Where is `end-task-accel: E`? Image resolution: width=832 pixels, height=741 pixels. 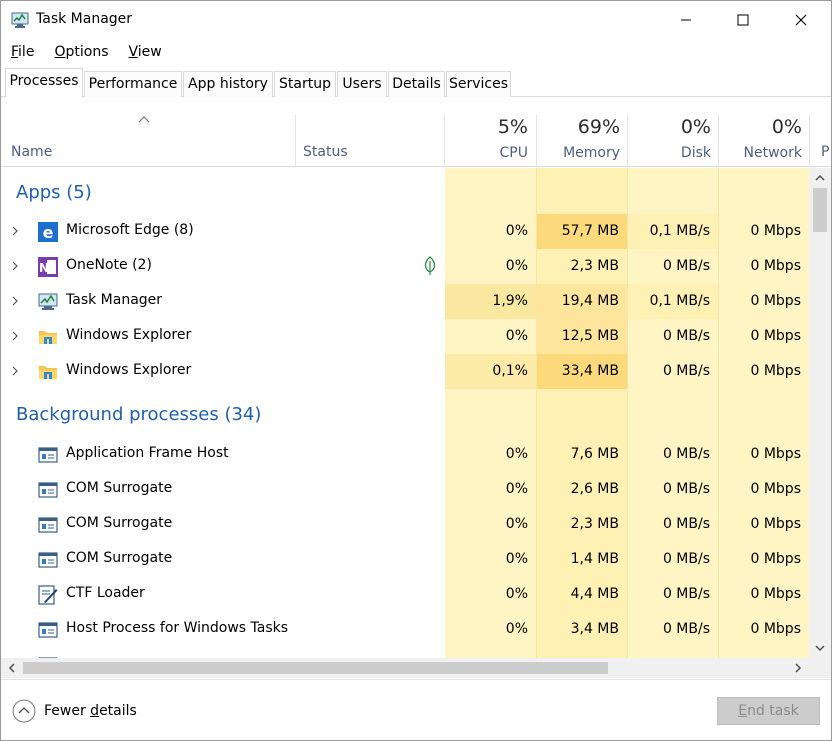 end-task-accel: E is located at coordinates (743, 711).